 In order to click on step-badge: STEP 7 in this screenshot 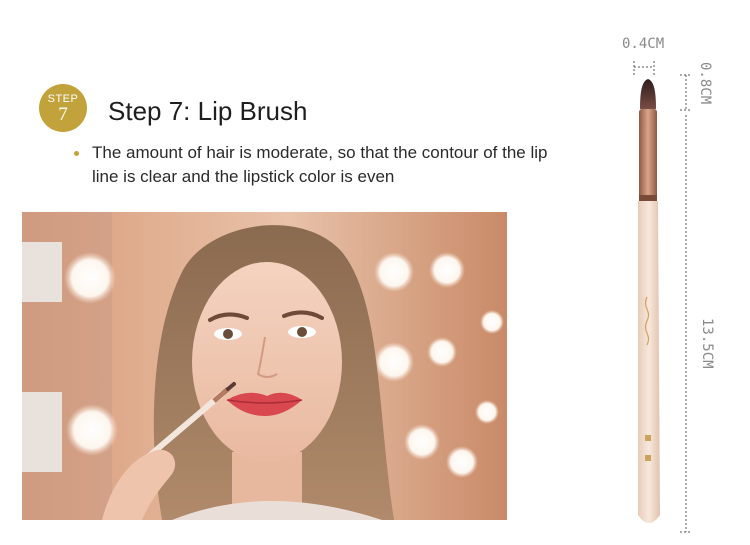, I will do `click(63, 108)`.